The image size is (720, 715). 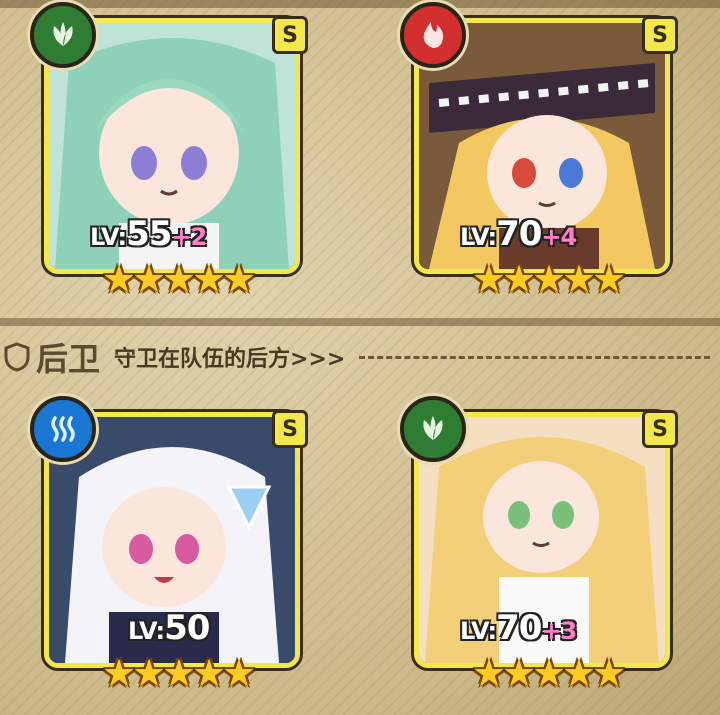 I want to click on level-bonus: +3, so click(x=559, y=631).